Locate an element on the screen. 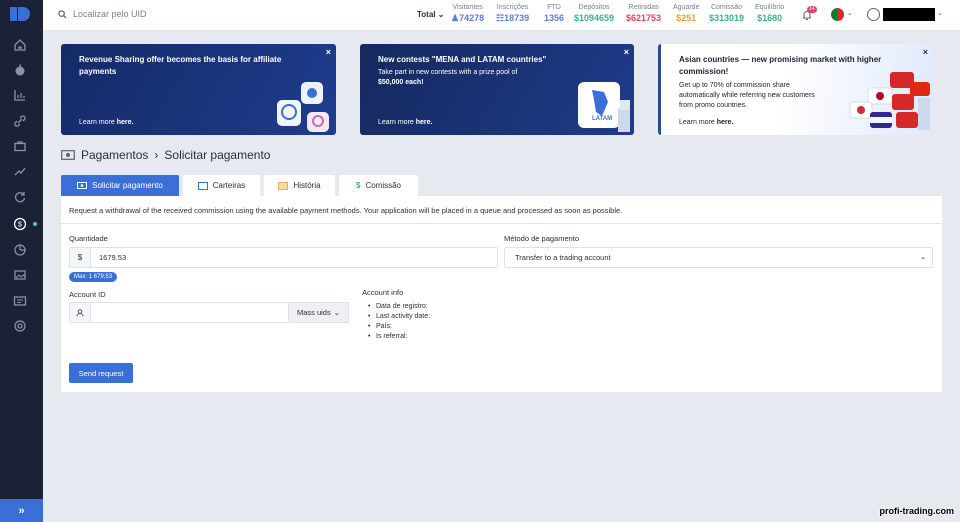 The width and height of the screenshot is (960, 522). latam-label: LATAM is located at coordinates (602, 119).